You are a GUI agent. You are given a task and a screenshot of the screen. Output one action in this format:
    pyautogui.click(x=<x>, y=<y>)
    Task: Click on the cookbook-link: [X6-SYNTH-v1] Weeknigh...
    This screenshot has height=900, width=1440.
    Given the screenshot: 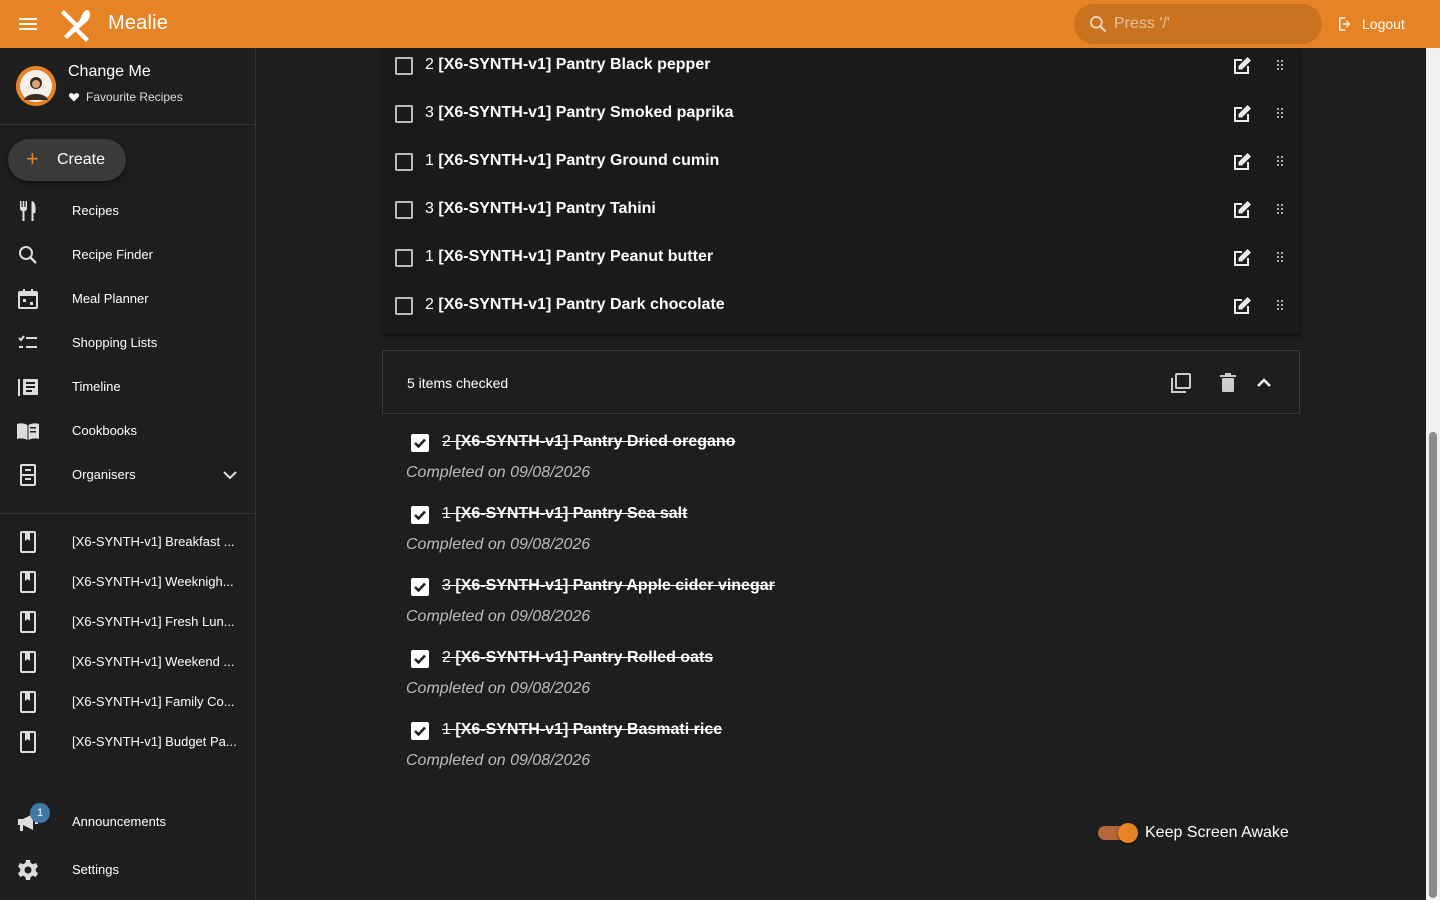 What is the action you would take?
    pyautogui.click(x=127, y=582)
    